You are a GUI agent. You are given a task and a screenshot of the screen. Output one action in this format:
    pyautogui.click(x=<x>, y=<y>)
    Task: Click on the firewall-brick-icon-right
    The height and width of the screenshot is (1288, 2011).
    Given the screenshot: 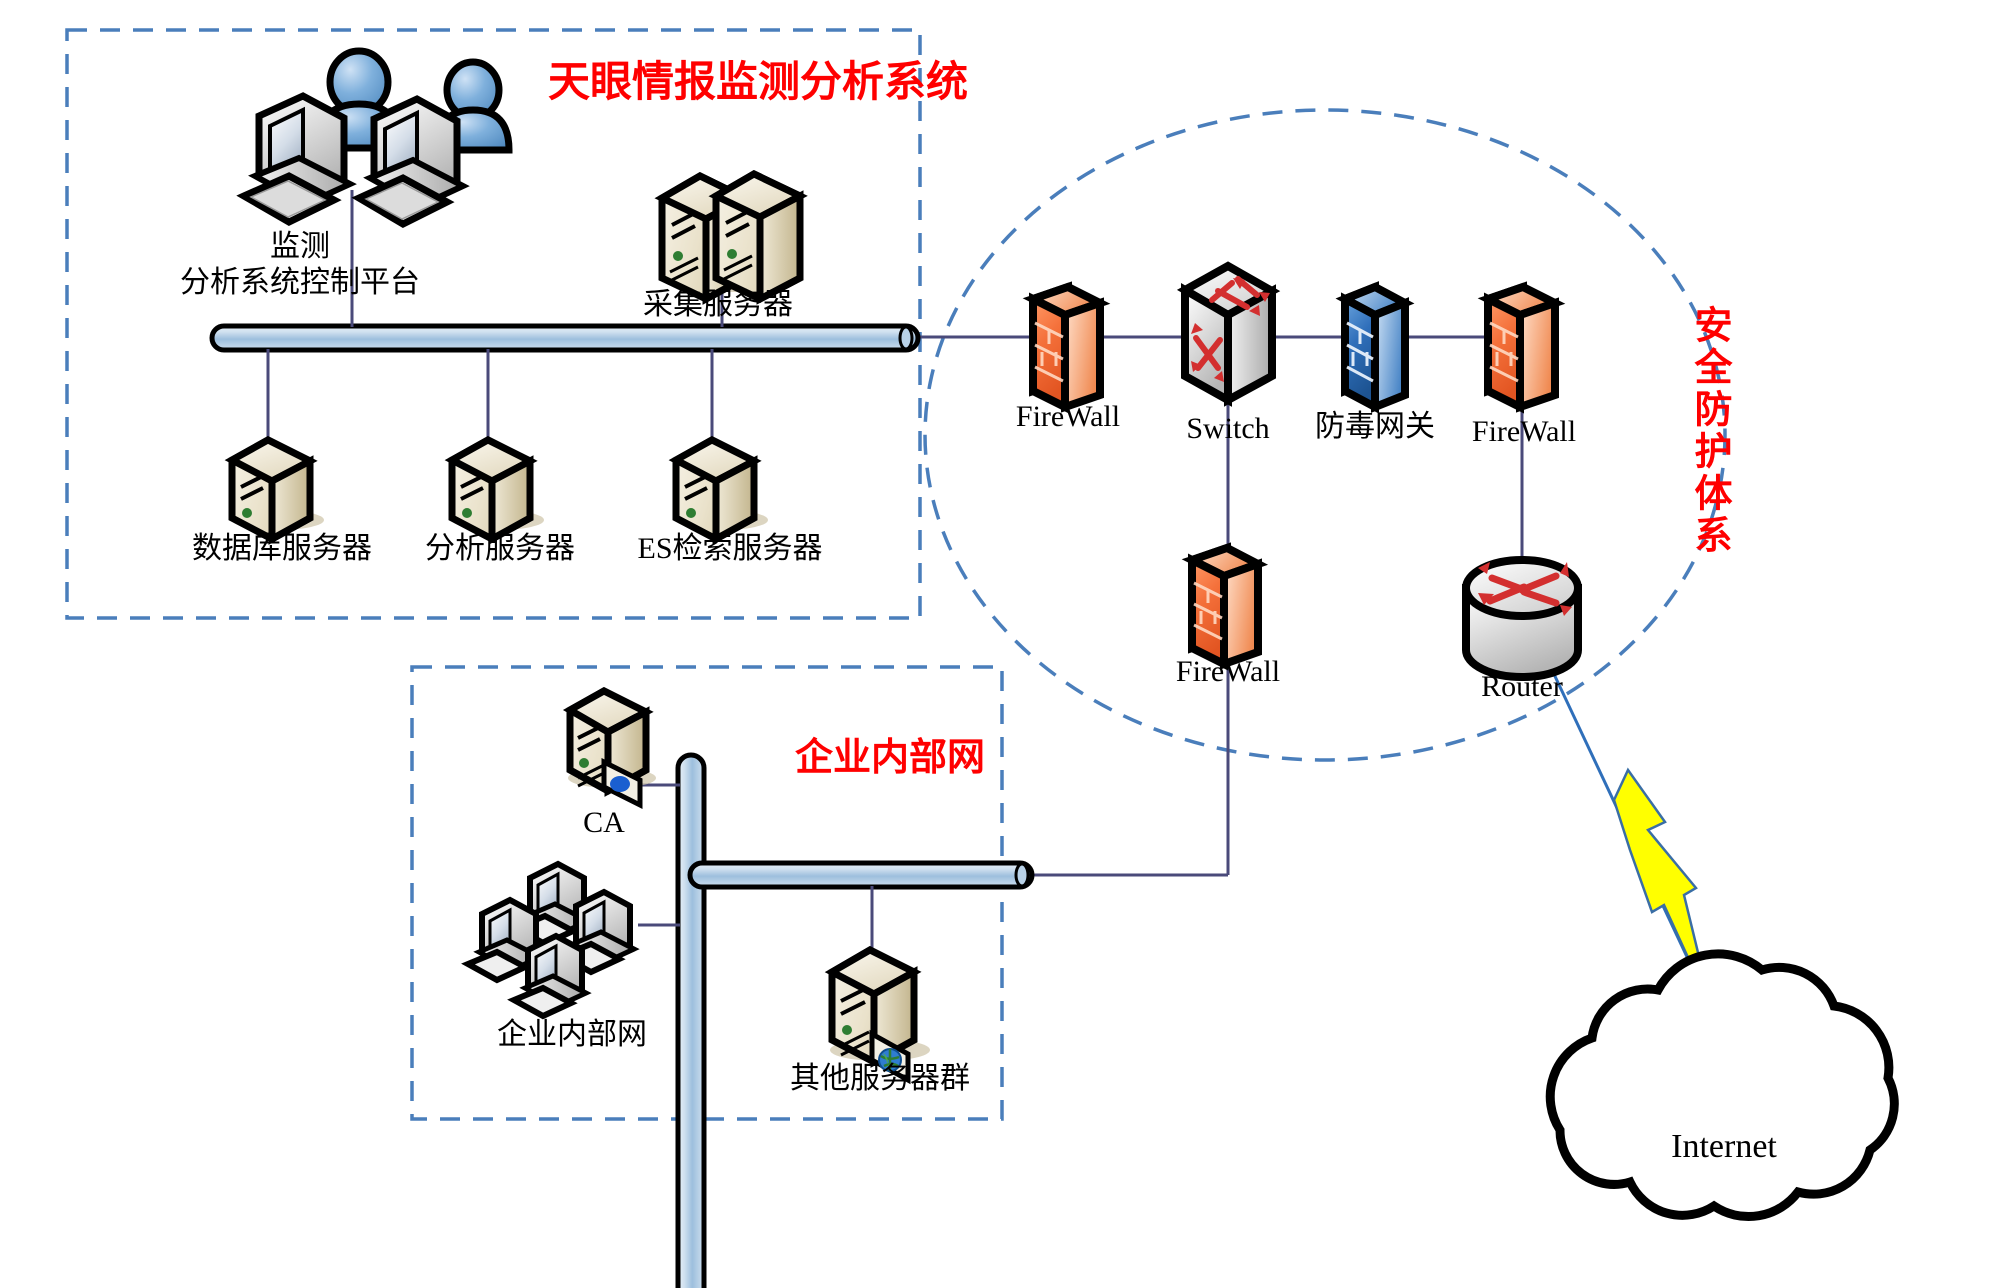 What is the action you would take?
    pyautogui.click(x=1521, y=347)
    